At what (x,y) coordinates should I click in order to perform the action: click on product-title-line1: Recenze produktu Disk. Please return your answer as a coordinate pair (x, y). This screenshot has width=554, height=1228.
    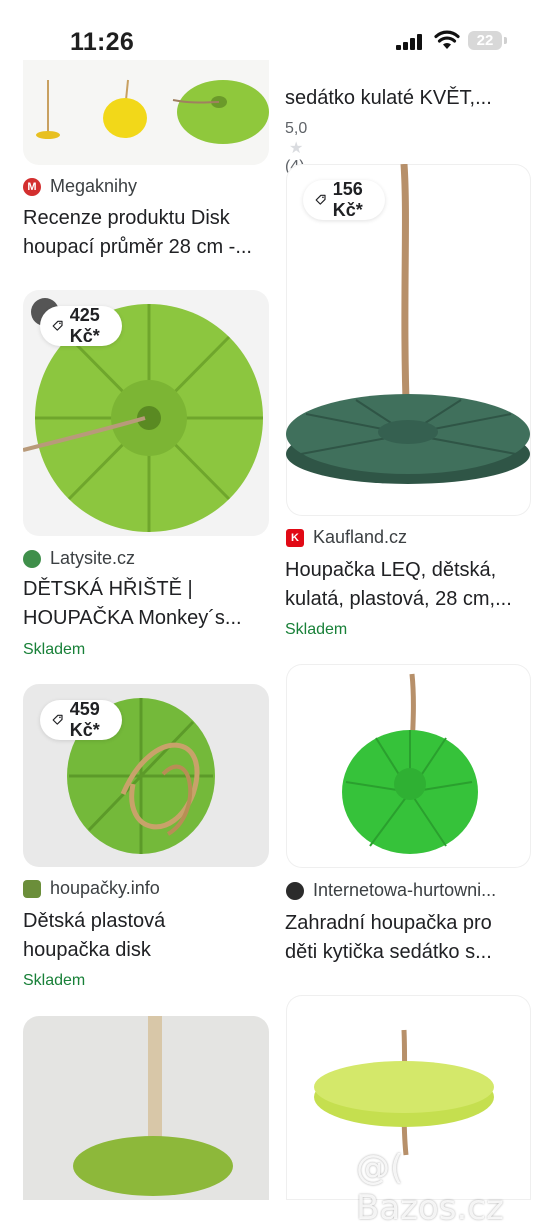
    Looking at the image, I should click on (148, 218).